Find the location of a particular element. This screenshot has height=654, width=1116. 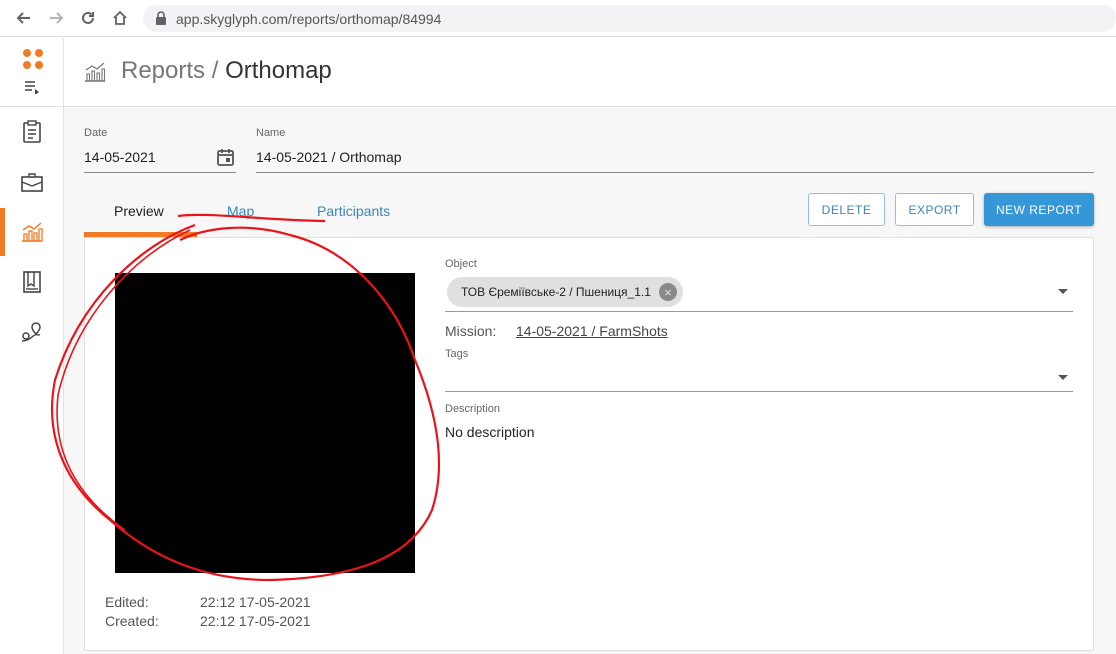

browser-toolbar: app.skyglyph.com/reports/orthomap/84994 is located at coordinates (558, 18).